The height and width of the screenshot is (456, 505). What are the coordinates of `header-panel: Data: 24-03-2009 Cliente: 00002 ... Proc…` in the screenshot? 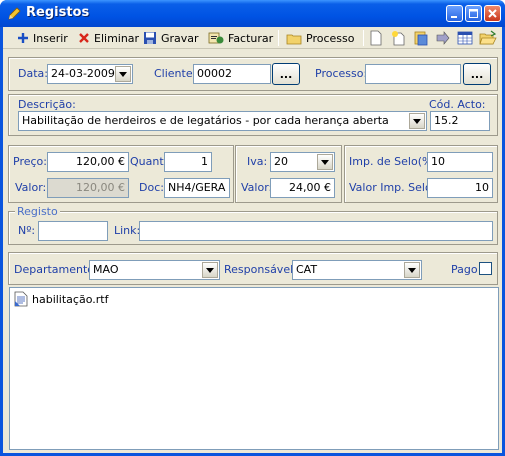 It's located at (253, 74).